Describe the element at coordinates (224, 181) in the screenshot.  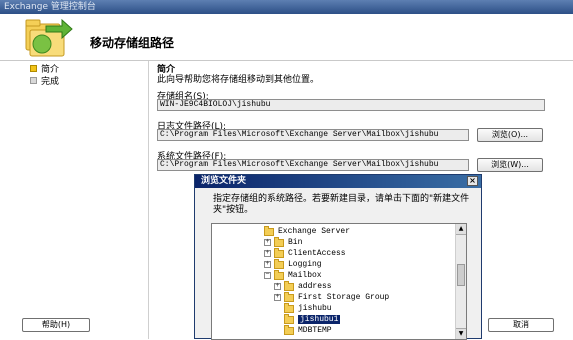
I see `dialog-title: 浏览文件夹` at that location.